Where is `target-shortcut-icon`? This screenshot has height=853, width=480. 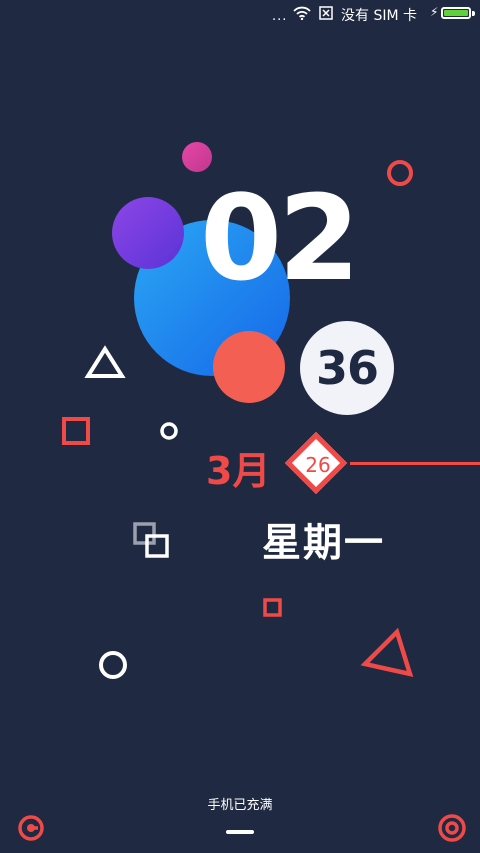
target-shortcut-icon is located at coordinates (452, 828).